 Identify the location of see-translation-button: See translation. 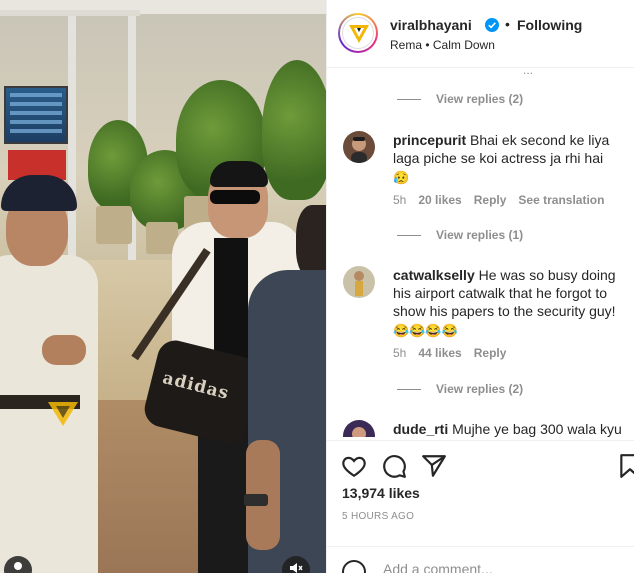
(561, 200).